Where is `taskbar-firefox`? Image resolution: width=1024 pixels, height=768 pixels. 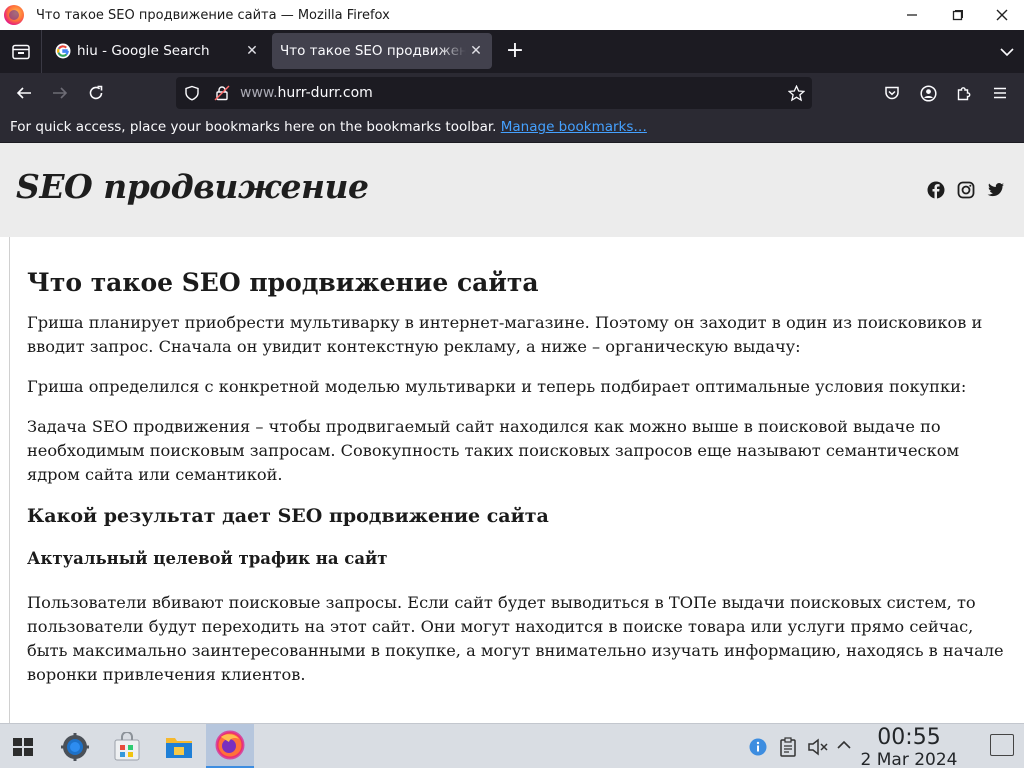 taskbar-firefox is located at coordinates (230, 746).